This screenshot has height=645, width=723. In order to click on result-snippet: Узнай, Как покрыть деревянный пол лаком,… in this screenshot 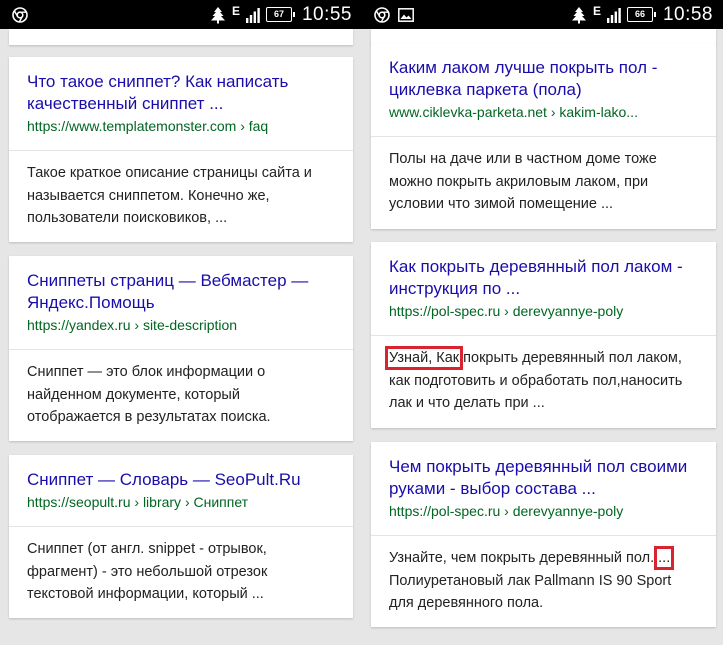, I will do `click(543, 375)`.